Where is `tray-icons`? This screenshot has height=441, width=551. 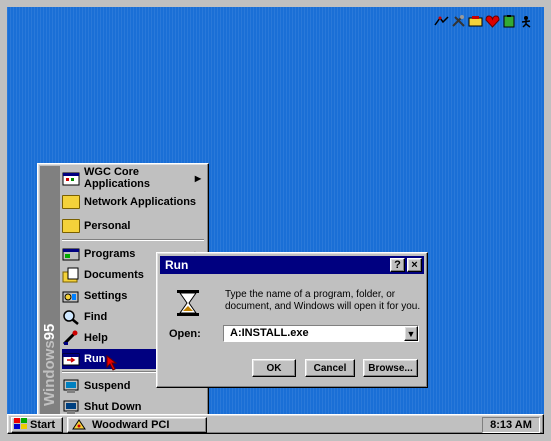 tray-icons is located at coordinates (484, 21).